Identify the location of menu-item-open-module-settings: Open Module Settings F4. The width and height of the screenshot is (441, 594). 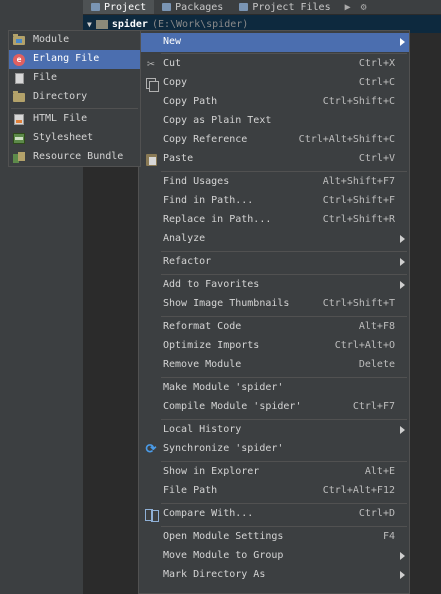
(274, 537).